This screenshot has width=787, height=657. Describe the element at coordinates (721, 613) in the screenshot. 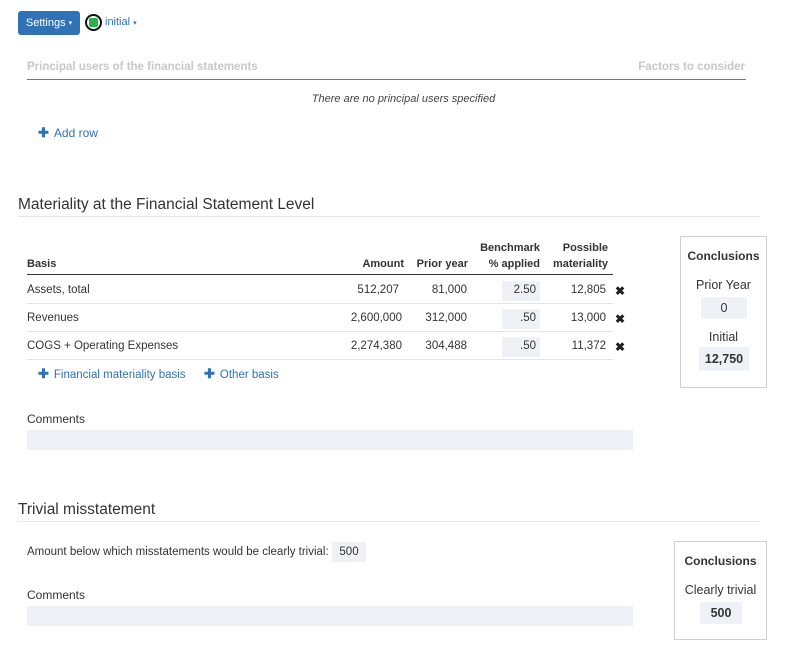

I see `clearly-trivial-value: 500` at that location.